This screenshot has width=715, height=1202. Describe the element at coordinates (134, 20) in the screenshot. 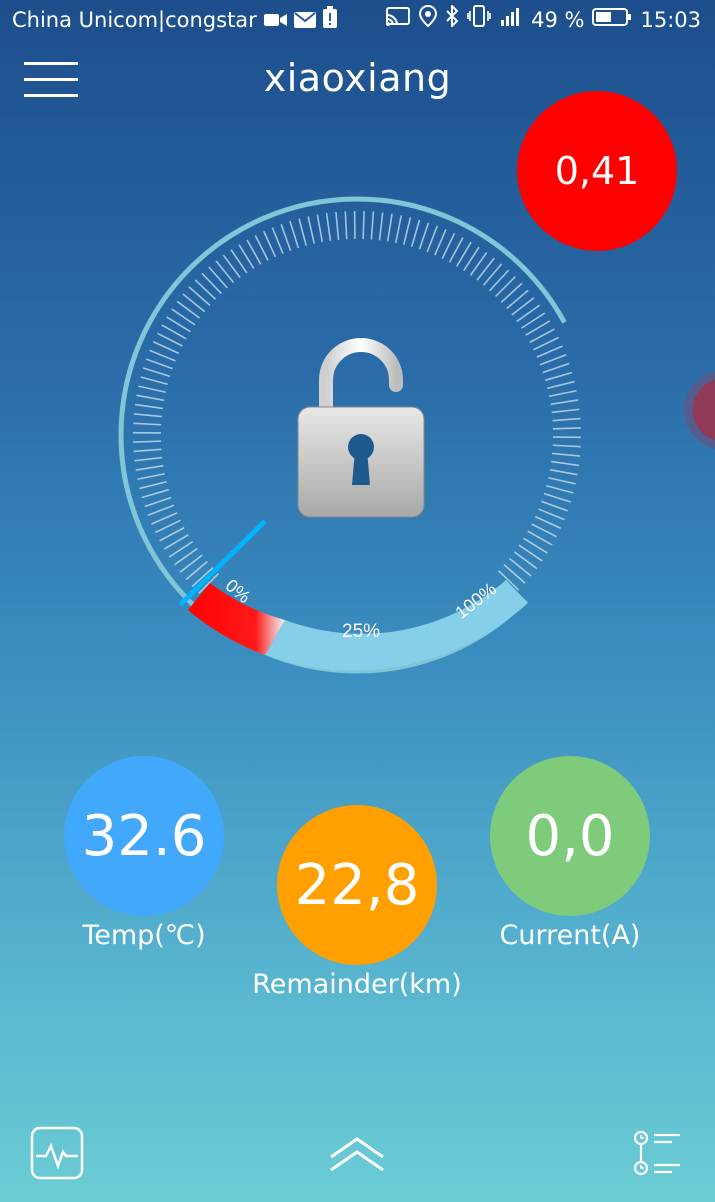

I see `carrier-name: China Unicom|congstar` at that location.